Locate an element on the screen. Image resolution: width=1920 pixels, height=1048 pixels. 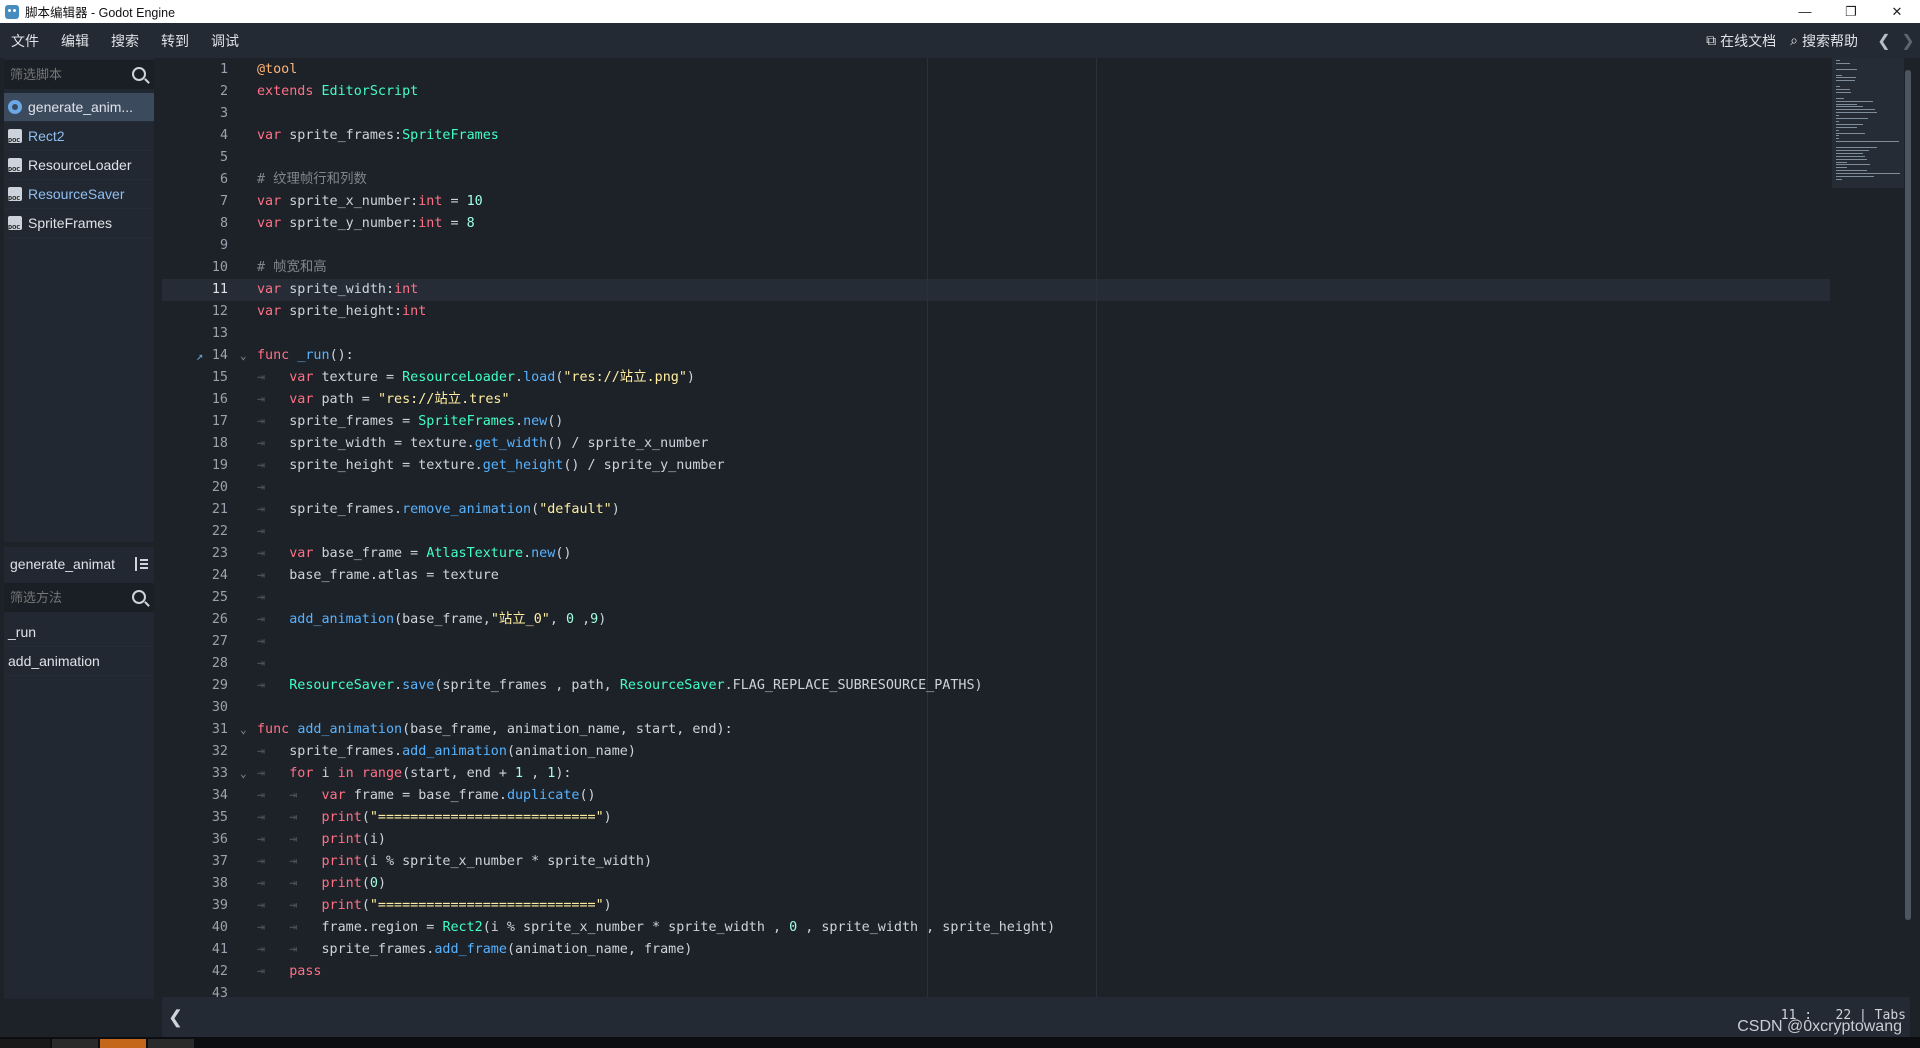
code-line: 27 ⇥ is located at coordinates (997, 642).